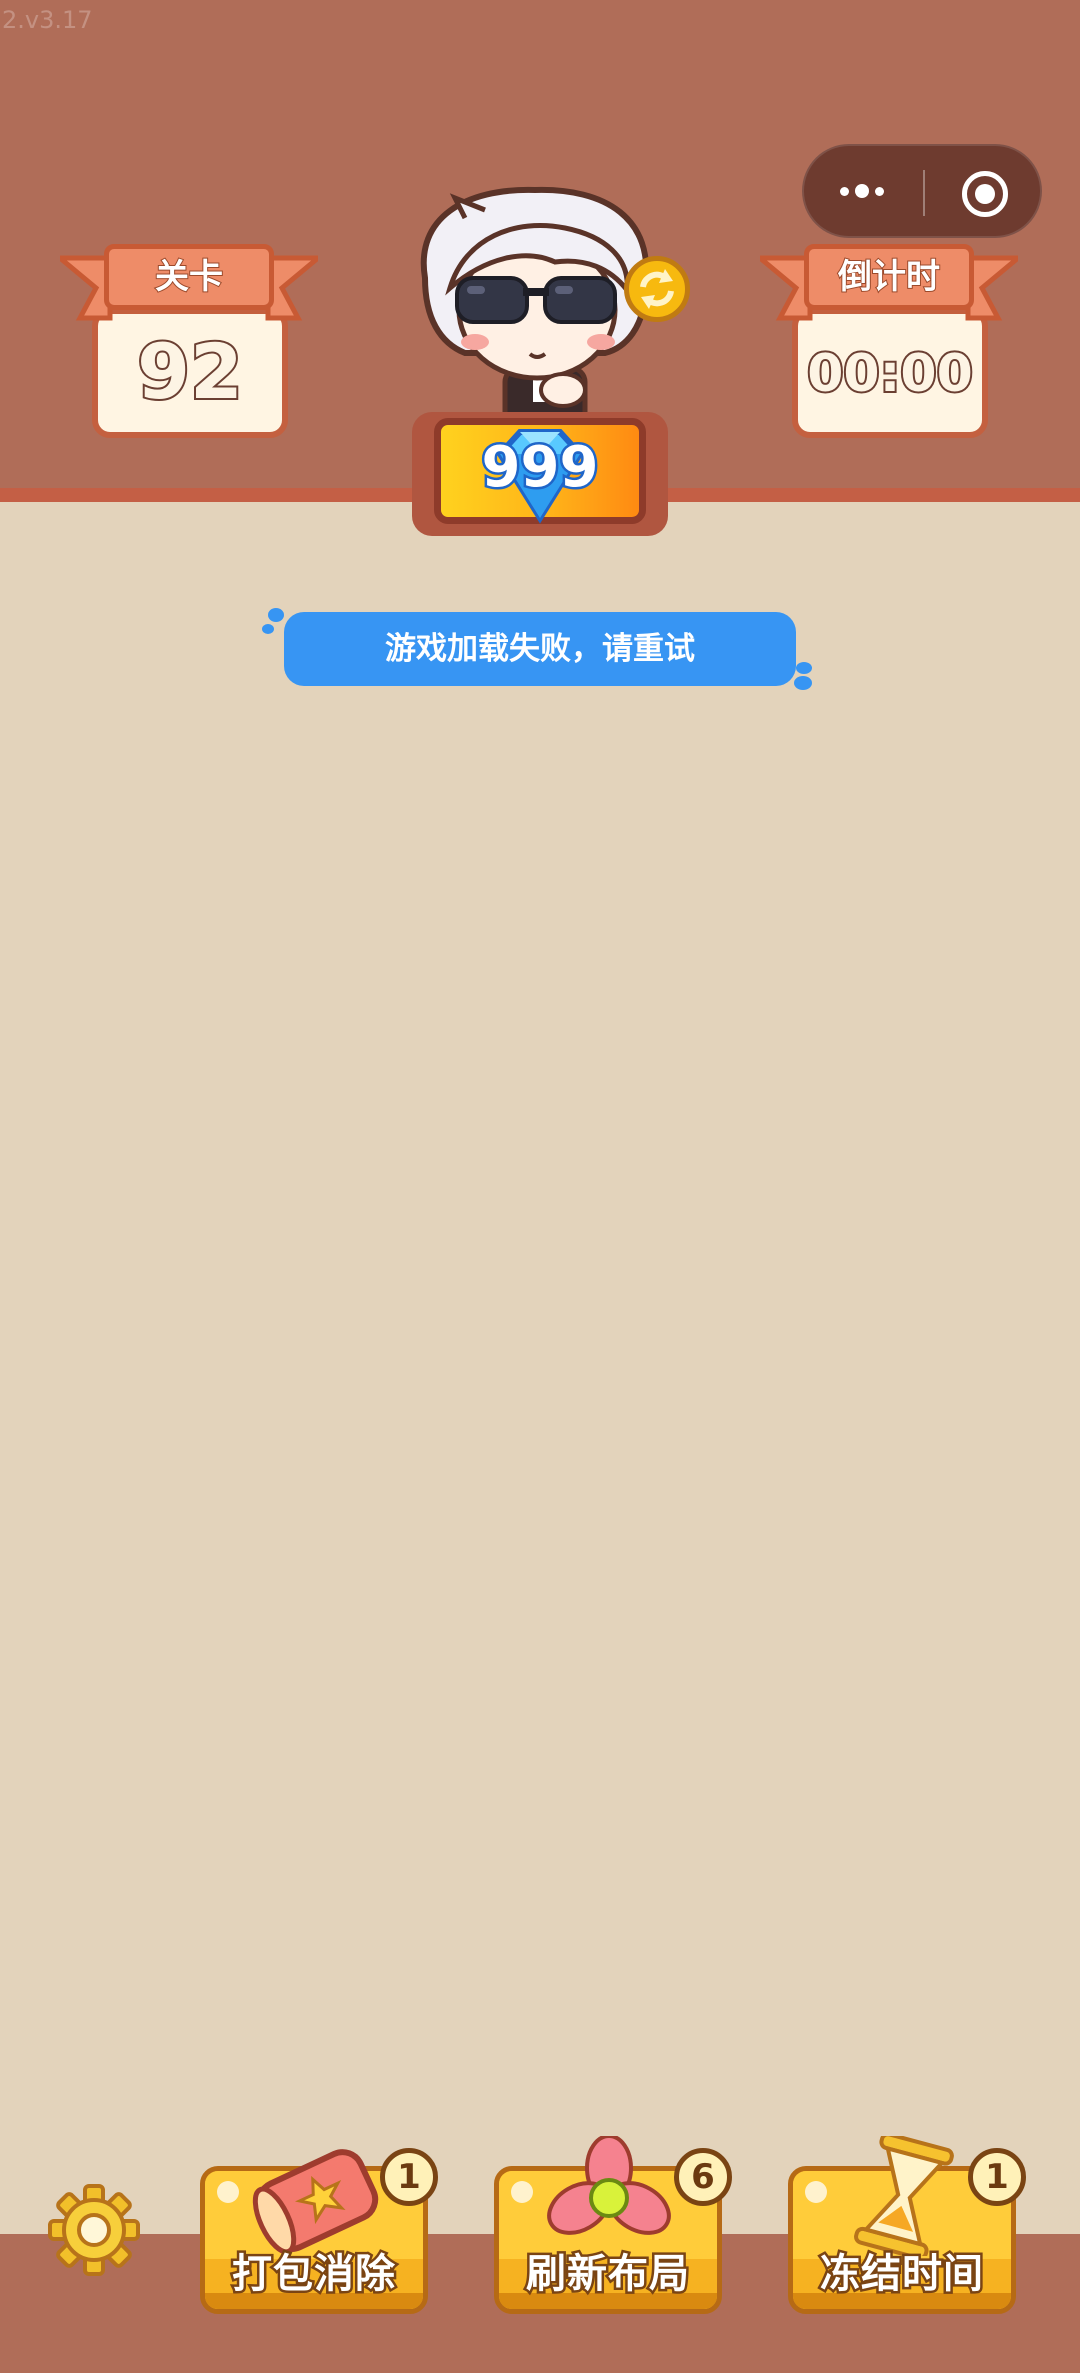  What do you see at coordinates (902, 2274) in the screenshot?
I see `tool-freeze-time-label: 冻结时间` at bounding box center [902, 2274].